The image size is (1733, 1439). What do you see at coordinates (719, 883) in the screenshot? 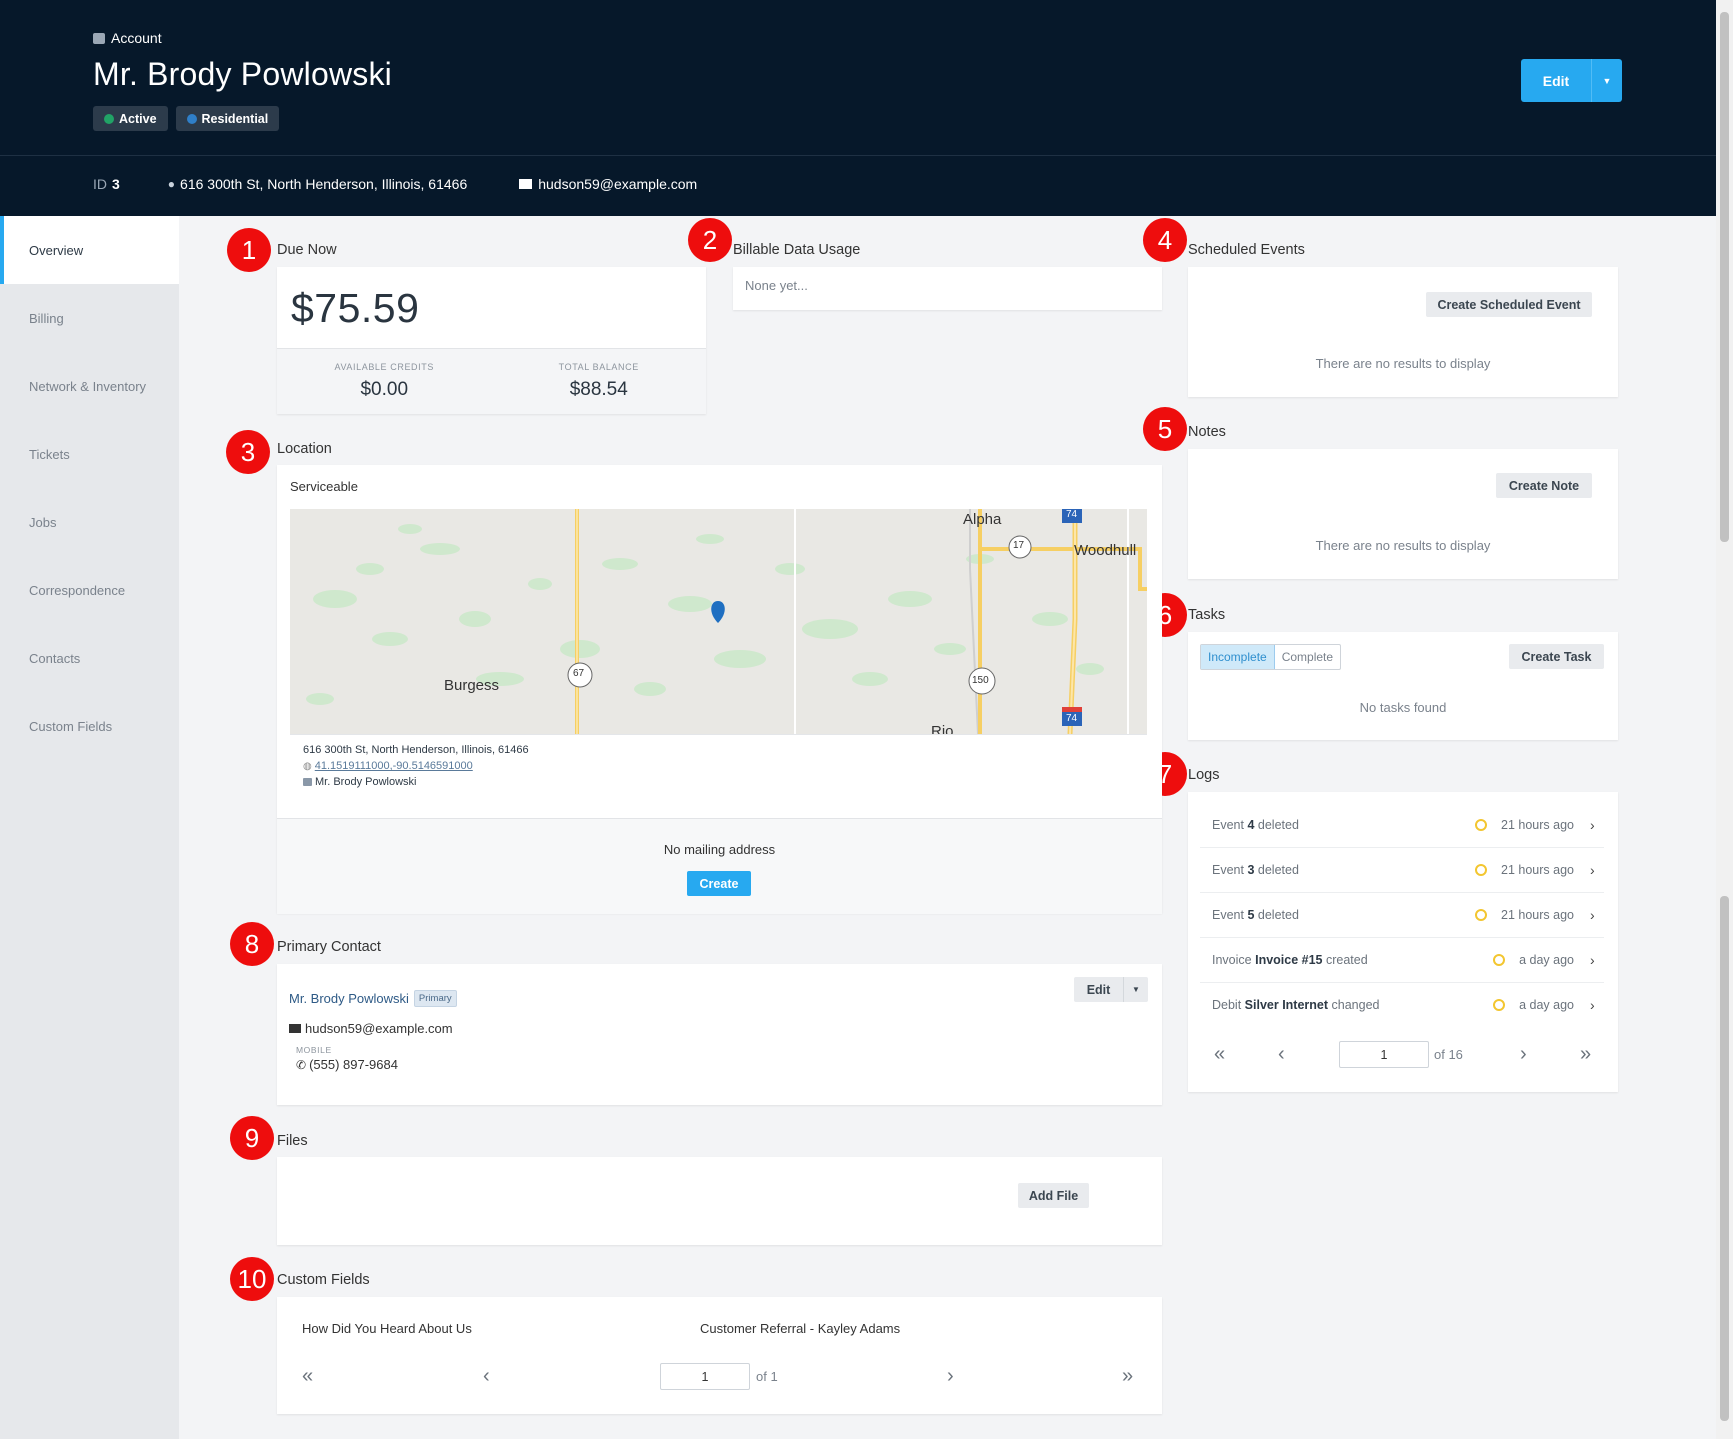
I see `create-mailing-address-button: Create` at bounding box center [719, 883].